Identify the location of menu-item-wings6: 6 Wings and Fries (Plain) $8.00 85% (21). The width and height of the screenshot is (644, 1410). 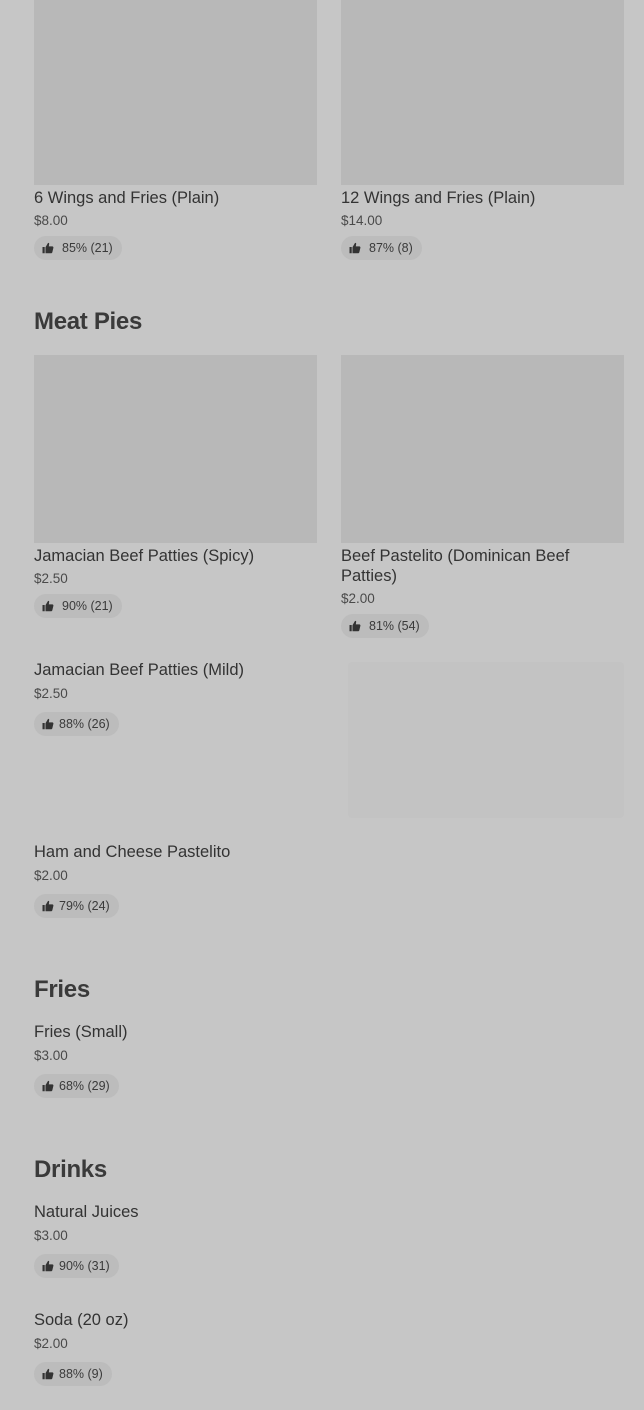
(175, 224).